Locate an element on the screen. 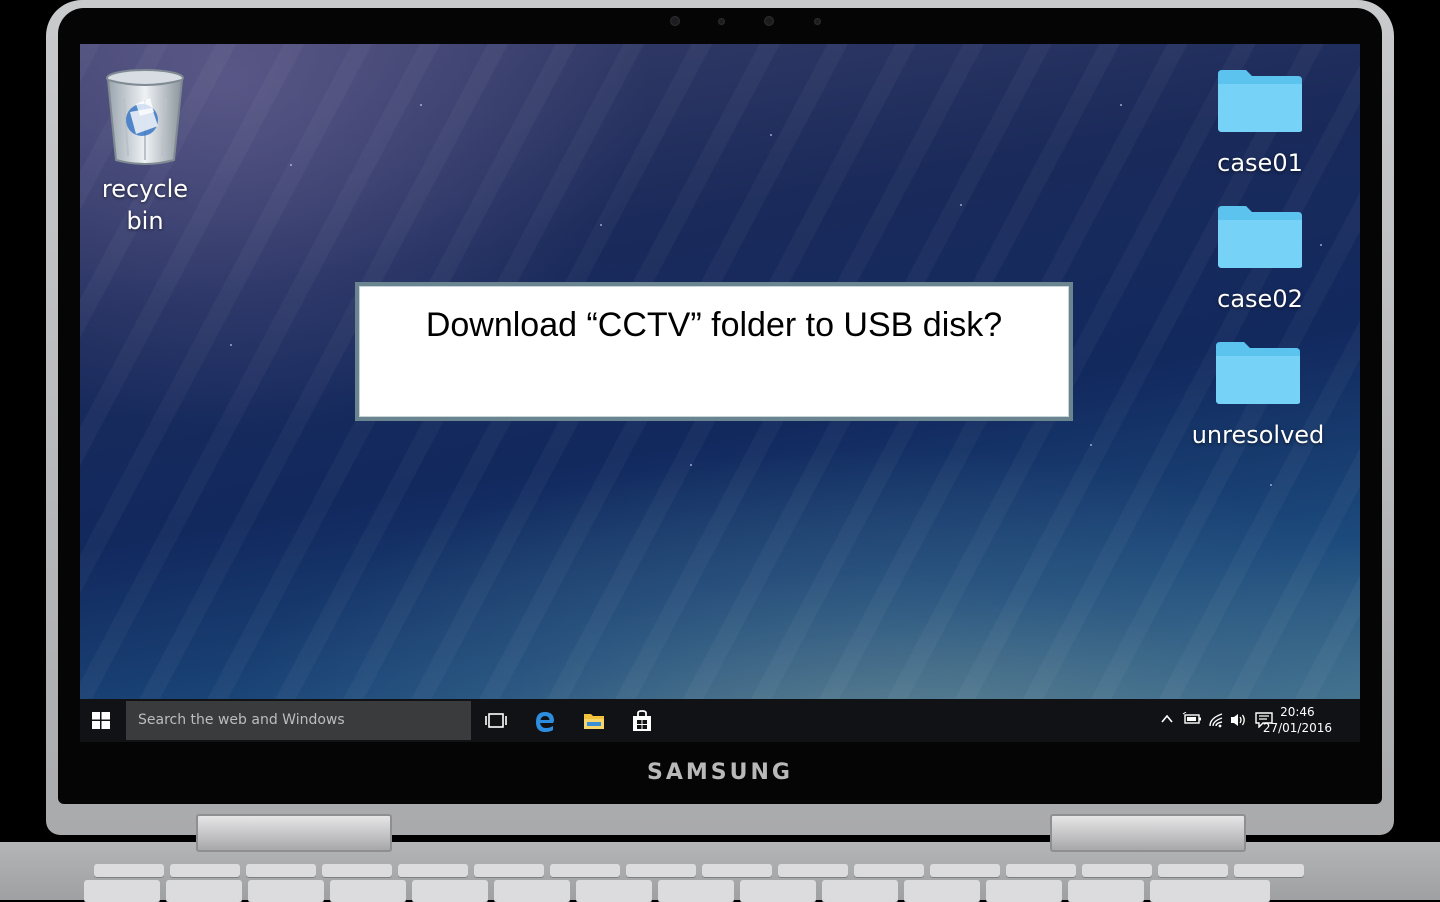 The image size is (1440, 902). store-icon is located at coordinates (642, 721).